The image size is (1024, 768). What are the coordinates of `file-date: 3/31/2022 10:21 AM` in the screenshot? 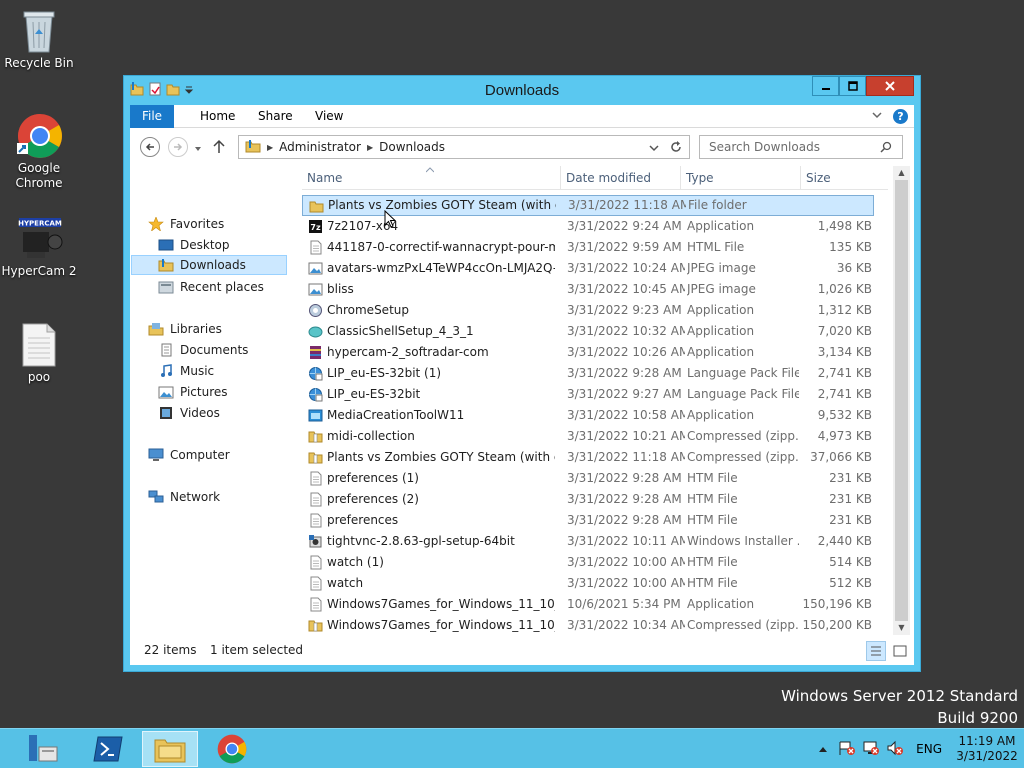 It's located at (626, 436).